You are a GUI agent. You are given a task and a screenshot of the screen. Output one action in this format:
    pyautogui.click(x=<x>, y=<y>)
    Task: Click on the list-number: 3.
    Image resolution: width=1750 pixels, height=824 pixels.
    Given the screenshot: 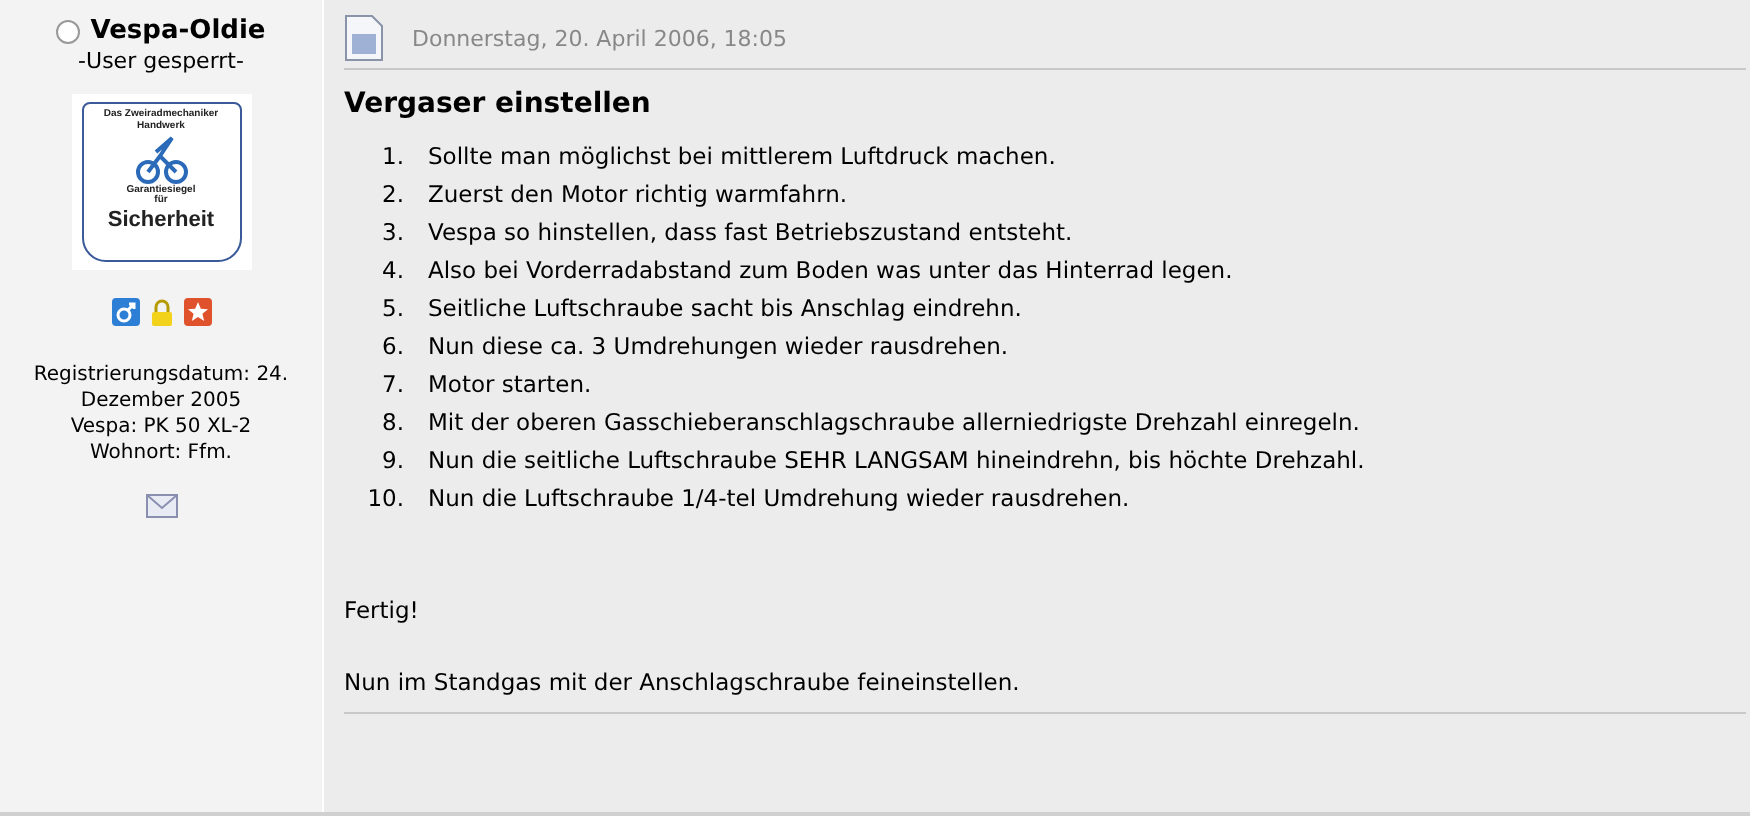 What is the action you would take?
    pyautogui.click(x=392, y=231)
    